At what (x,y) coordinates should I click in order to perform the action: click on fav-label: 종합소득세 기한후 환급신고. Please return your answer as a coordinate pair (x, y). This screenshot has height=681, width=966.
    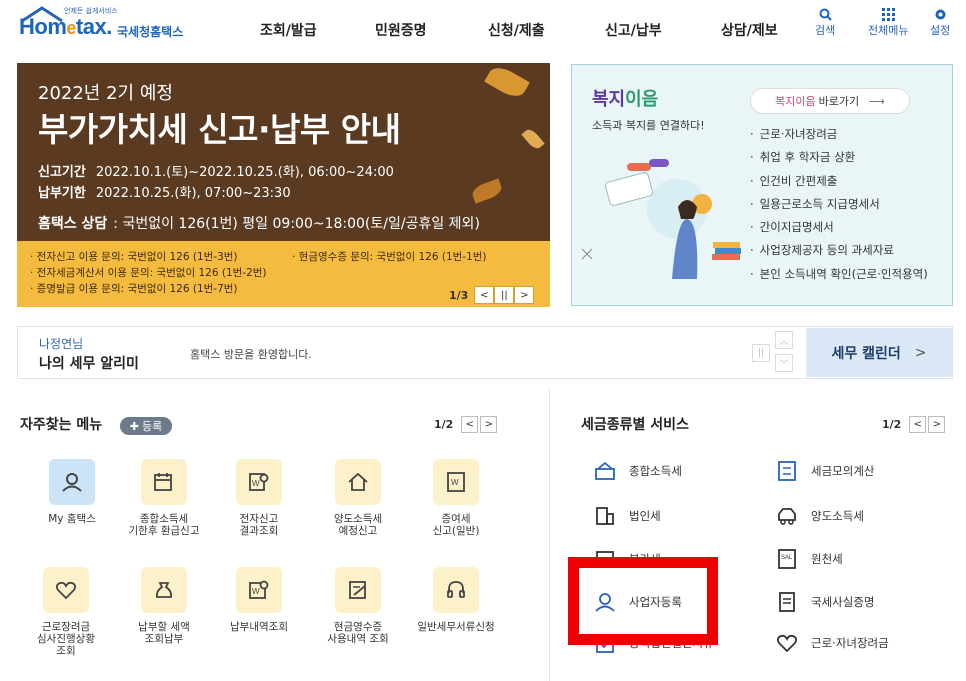
    Looking at the image, I should click on (164, 525).